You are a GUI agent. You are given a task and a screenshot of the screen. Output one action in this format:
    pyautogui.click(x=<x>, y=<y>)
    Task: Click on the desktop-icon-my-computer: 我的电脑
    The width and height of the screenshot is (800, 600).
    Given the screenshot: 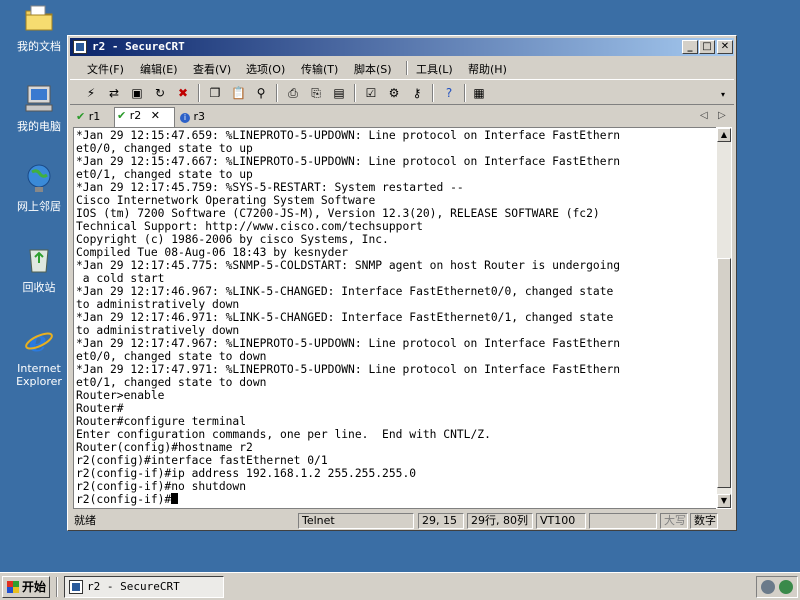 What is the action you would take?
    pyautogui.click(x=39, y=107)
    